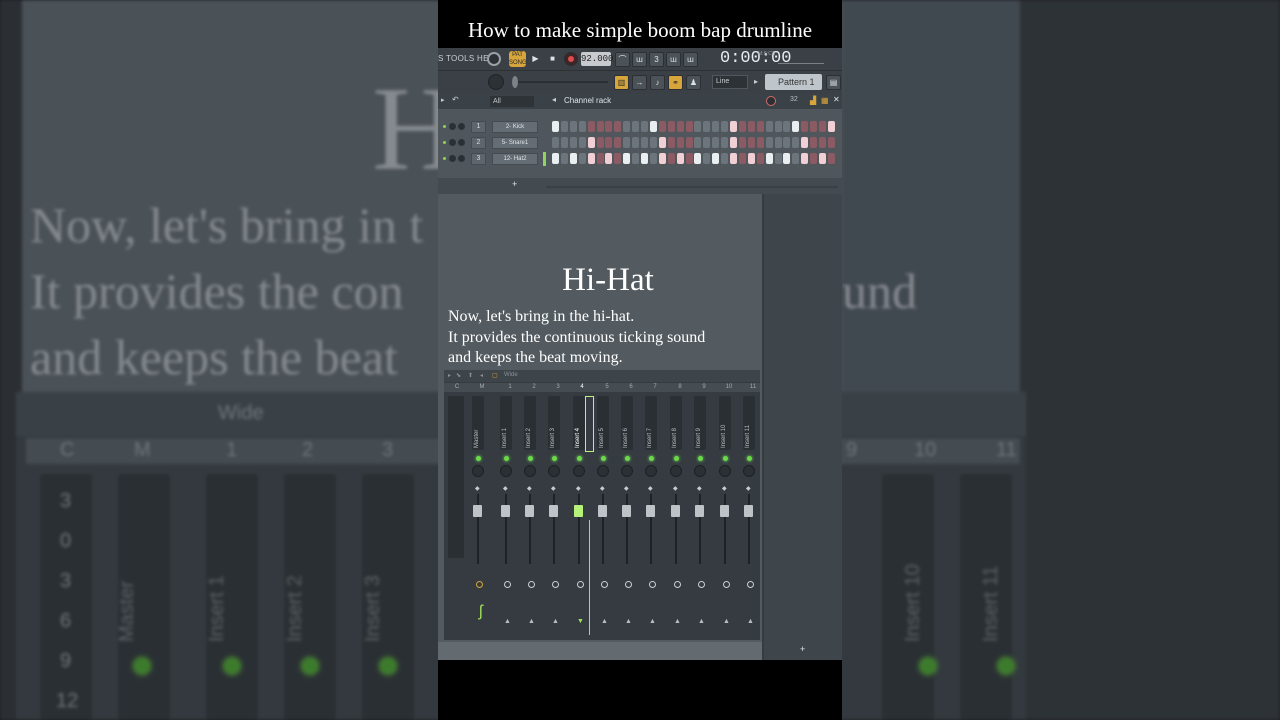  Describe the element at coordinates (756, 81) in the screenshot. I see `pattern-prev-icon: ▸` at that location.